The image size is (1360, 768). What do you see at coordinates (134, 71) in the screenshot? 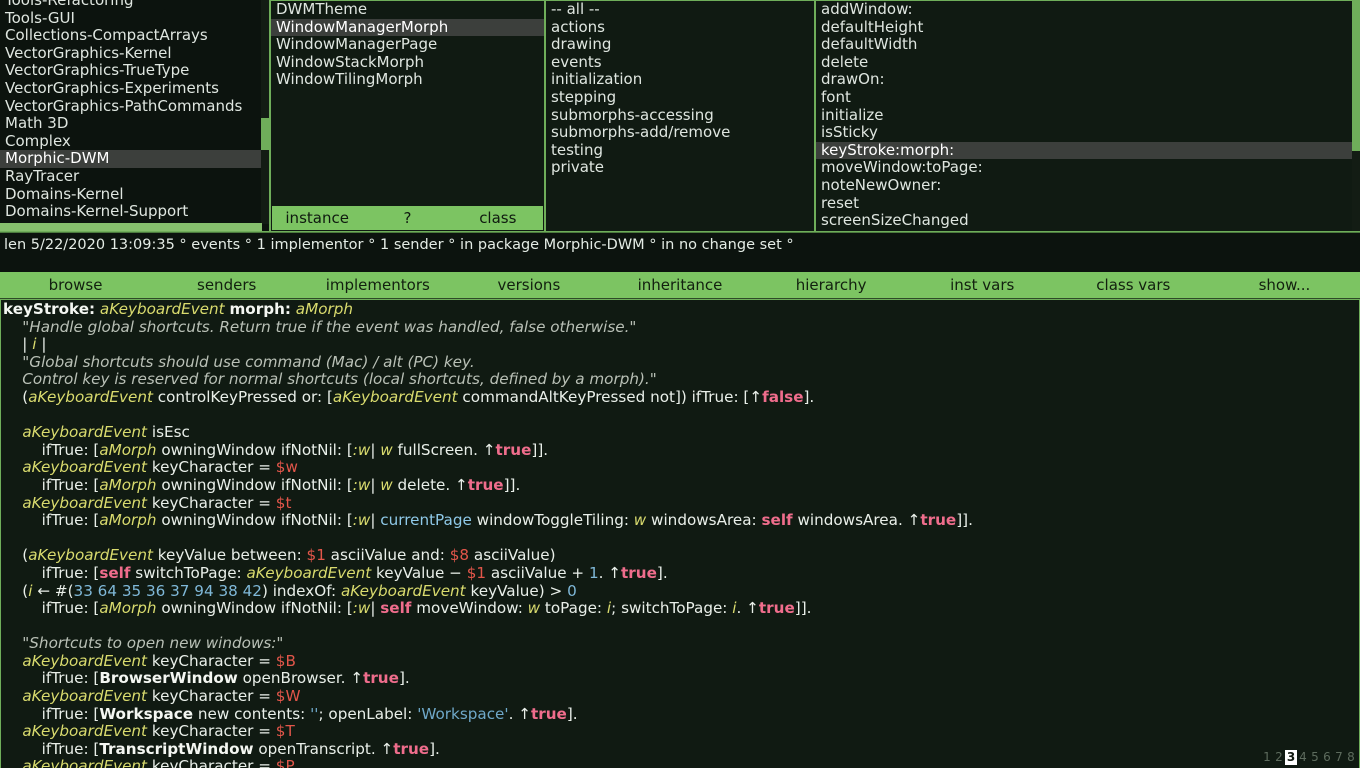
I see `package-item: VectorGraphics-TrueType` at bounding box center [134, 71].